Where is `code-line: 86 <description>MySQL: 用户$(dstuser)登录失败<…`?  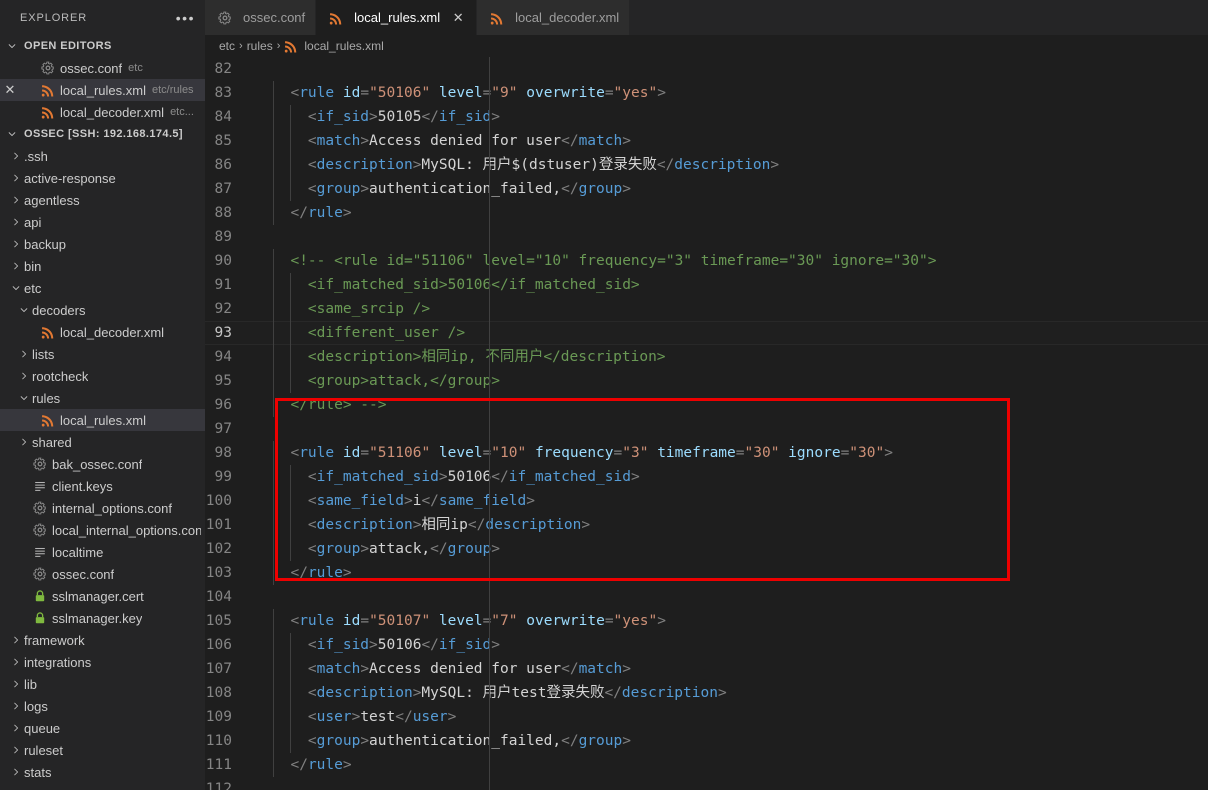
code-line: 86 <description>MySQL: 用户$(dstuser)登录失败<… is located at coordinates (706, 165).